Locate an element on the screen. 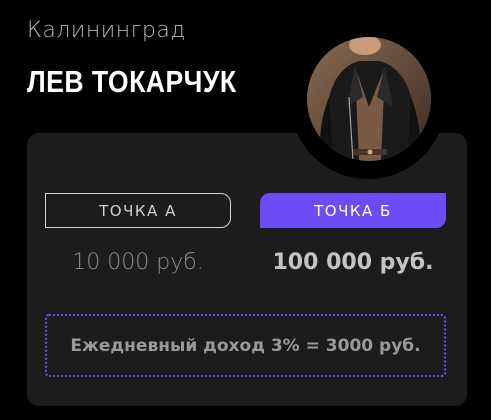 The width and height of the screenshot is (491, 420). person-name: ЛЕВ ТОКАРЧУК is located at coordinates (132, 81).